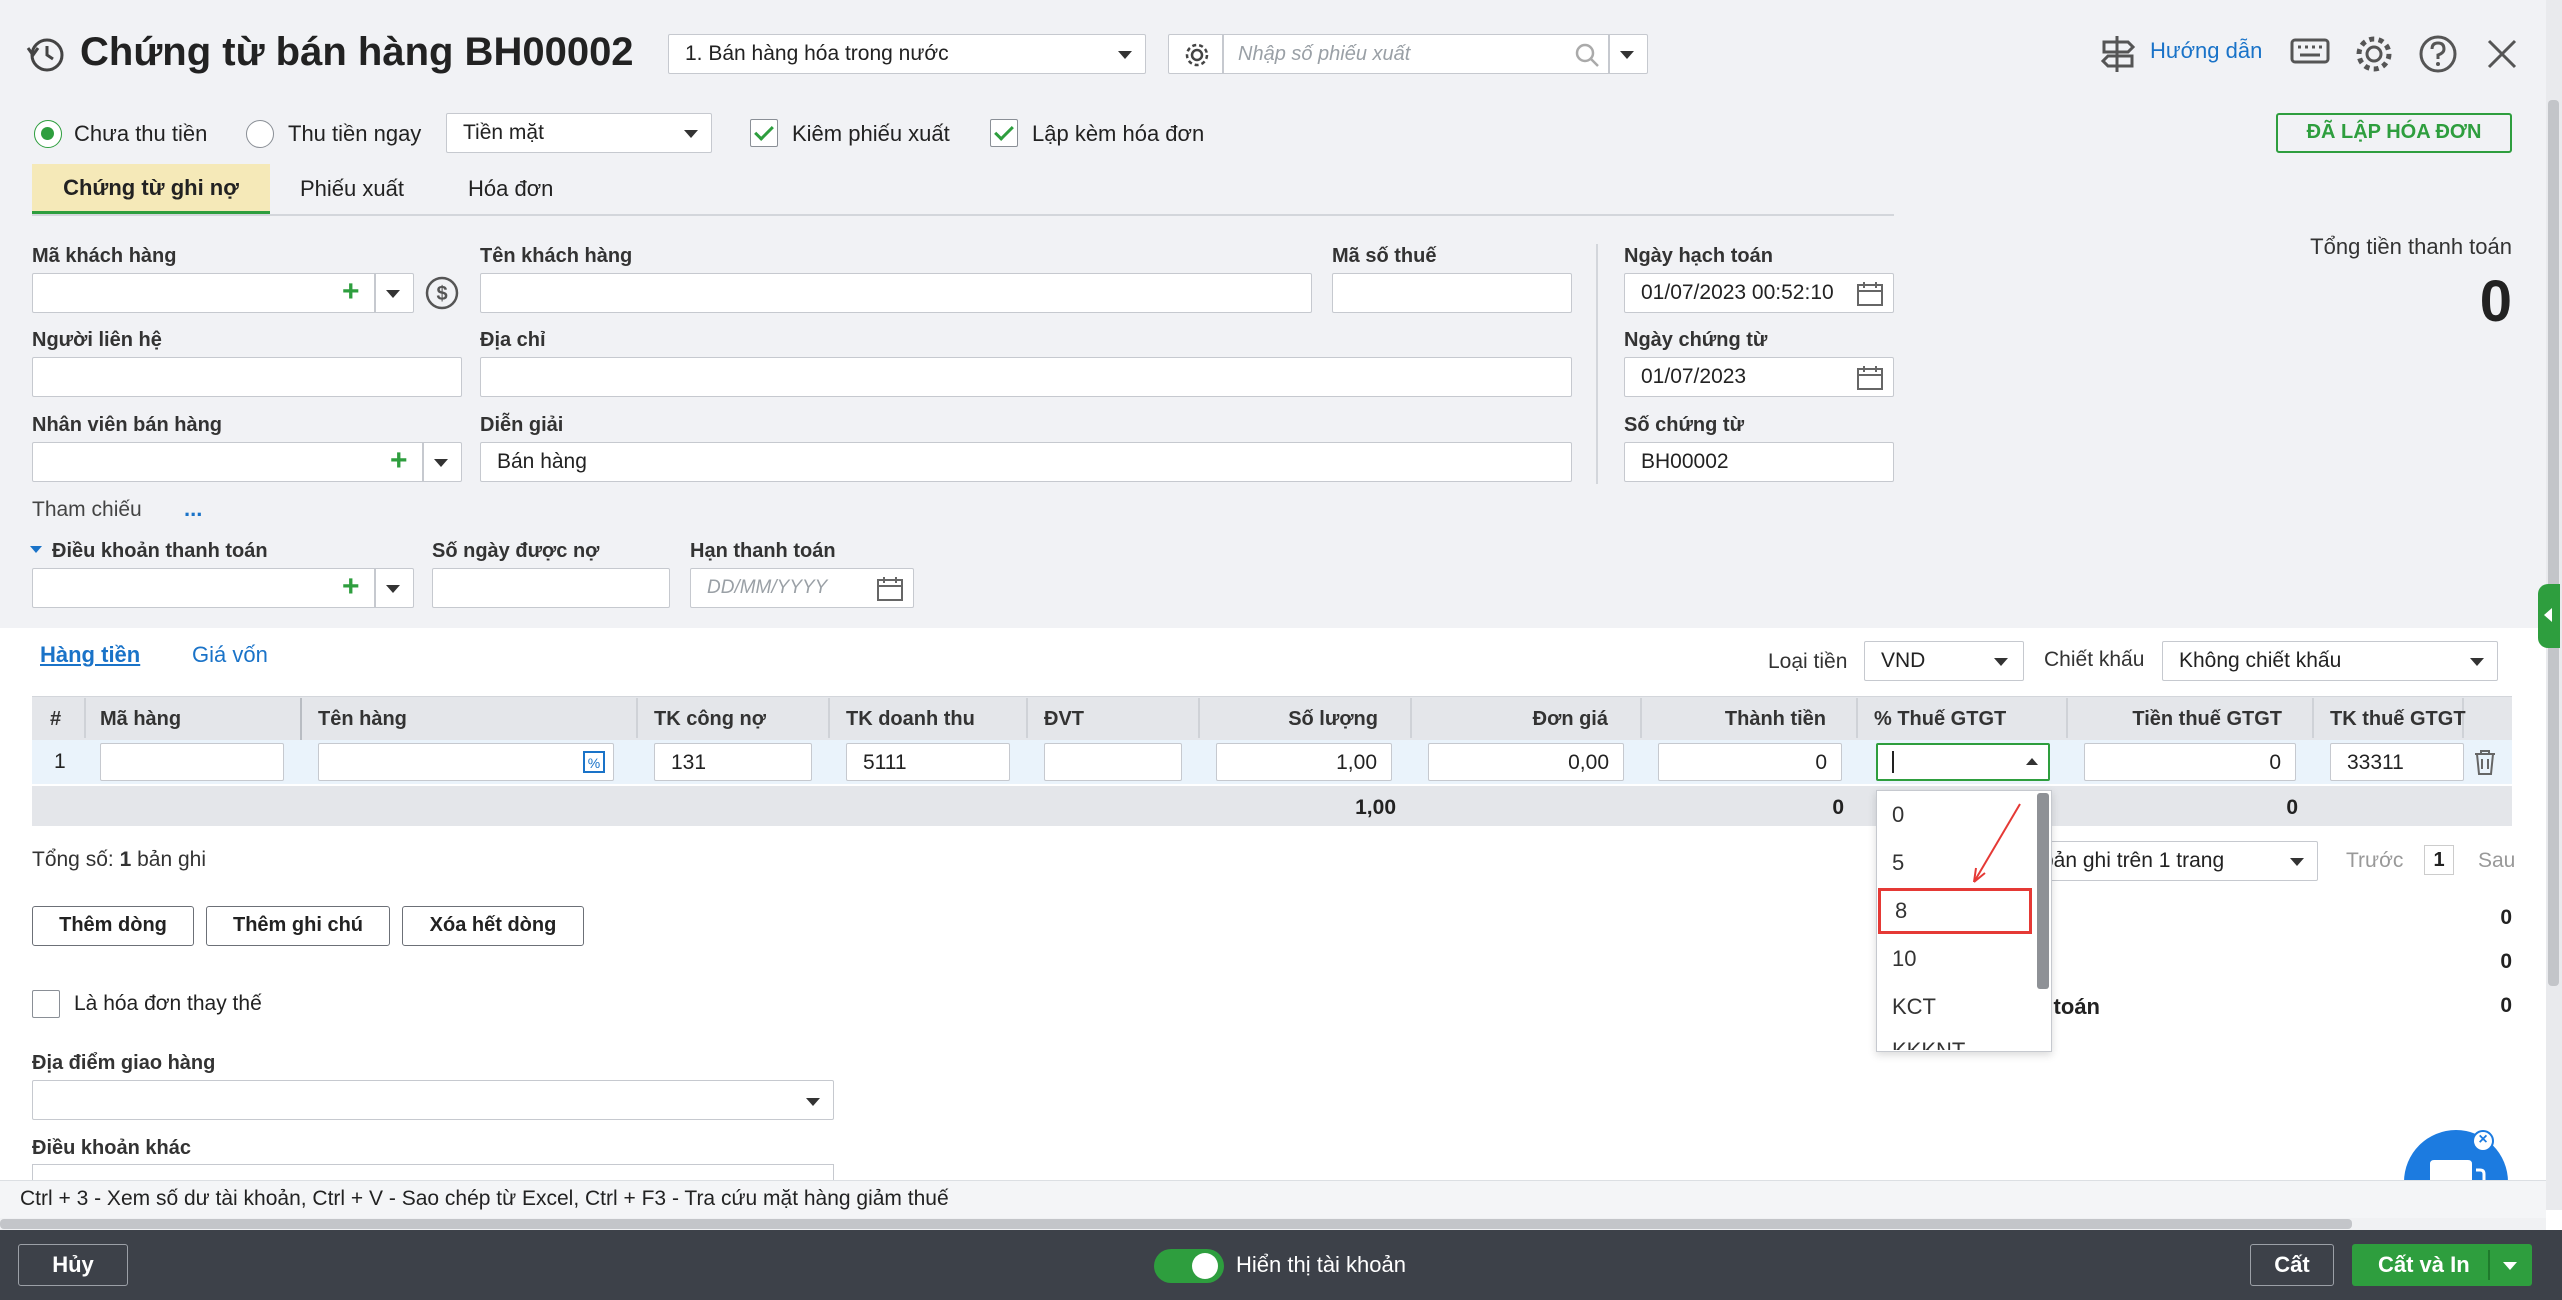 The image size is (2562, 1300). Describe the element at coordinates (1750, 762) in the screenshot. I see `amount-cell: 0` at that location.